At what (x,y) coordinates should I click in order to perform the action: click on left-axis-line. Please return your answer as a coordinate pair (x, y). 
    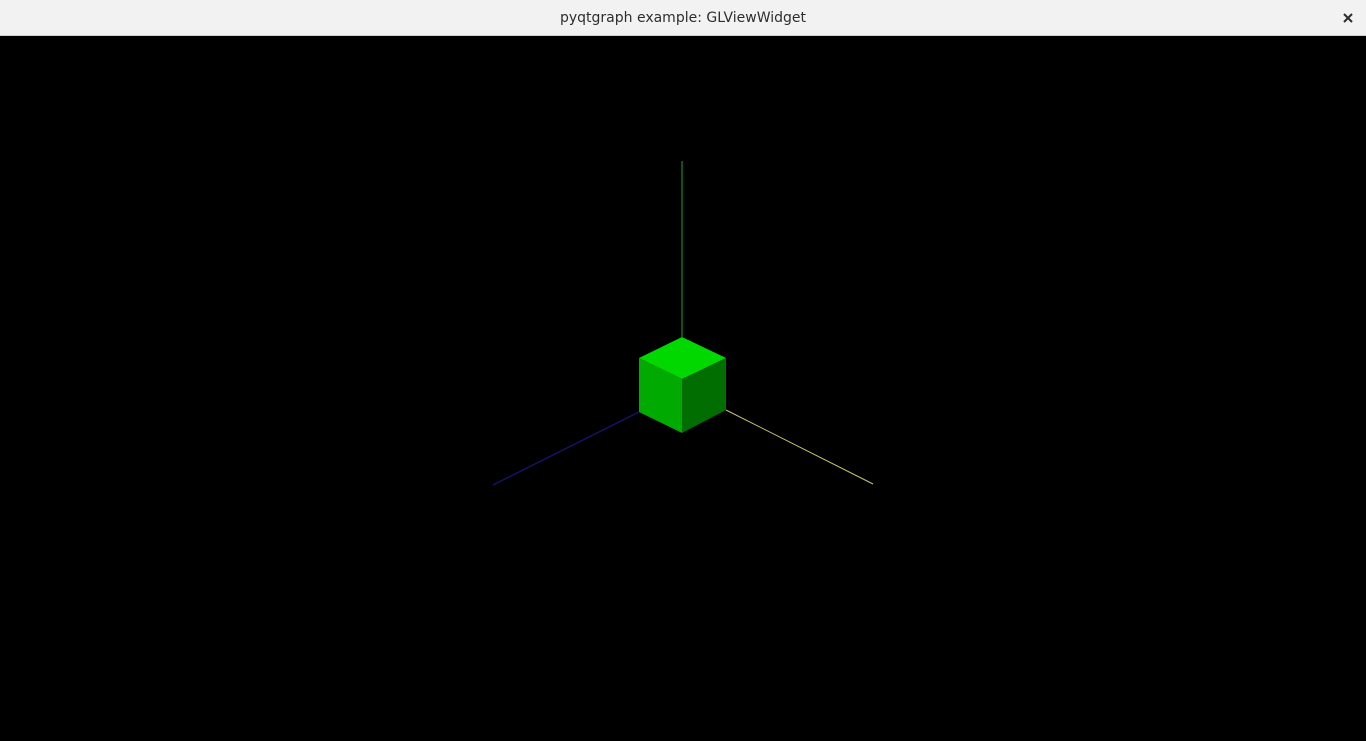
    Looking at the image, I should click on (566, 448).